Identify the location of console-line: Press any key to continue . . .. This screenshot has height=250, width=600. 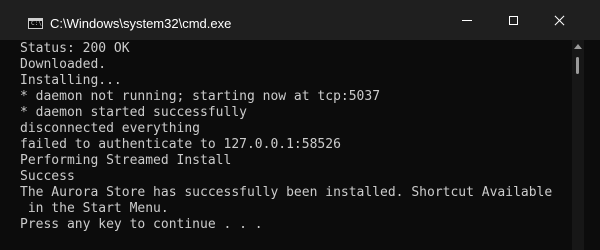
(141, 224).